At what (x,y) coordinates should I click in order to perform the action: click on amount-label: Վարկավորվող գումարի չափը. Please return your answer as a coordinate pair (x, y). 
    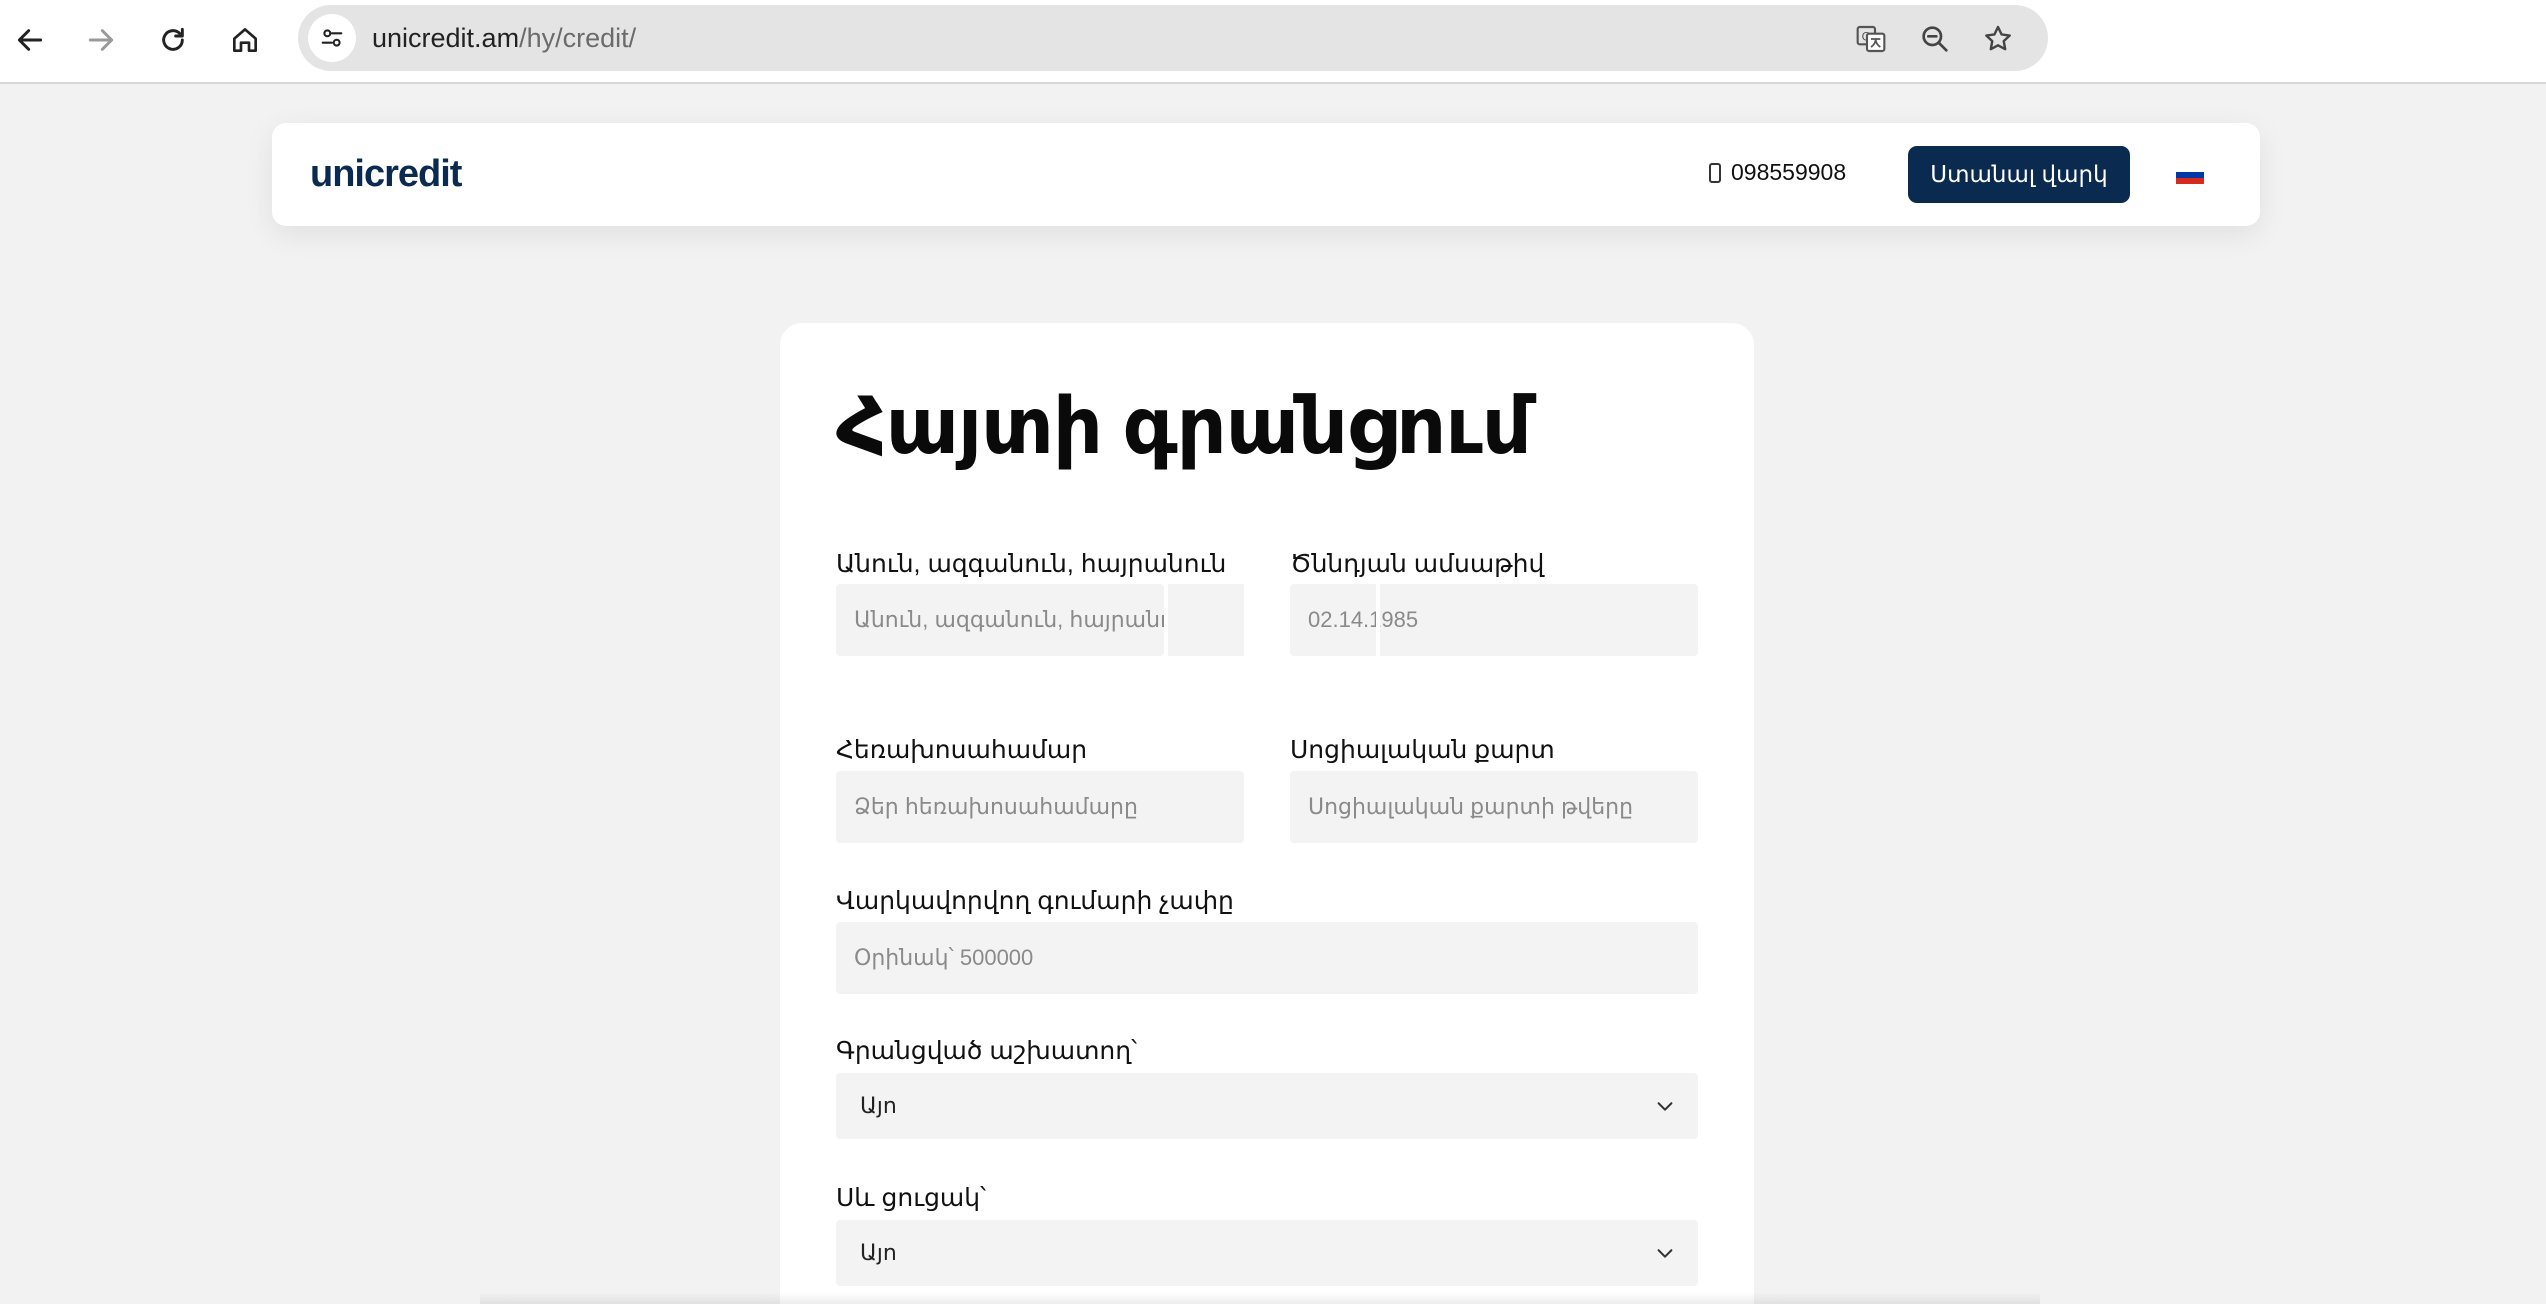
    Looking at the image, I should click on (1035, 901).